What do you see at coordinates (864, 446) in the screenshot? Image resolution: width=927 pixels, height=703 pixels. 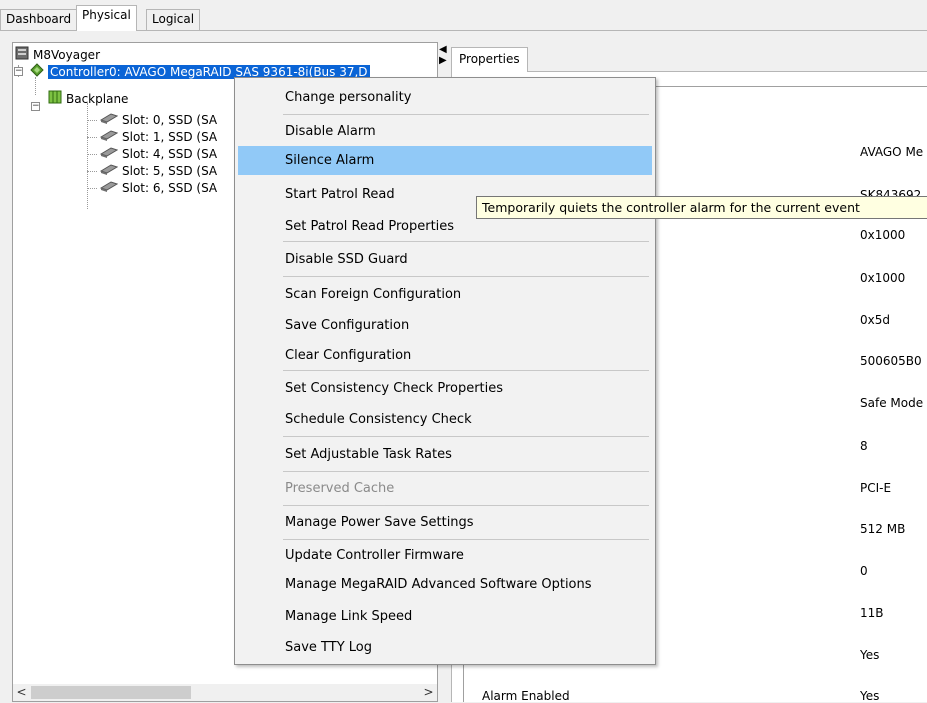 I see `property-value: 8` at bounding box center [864, 446].